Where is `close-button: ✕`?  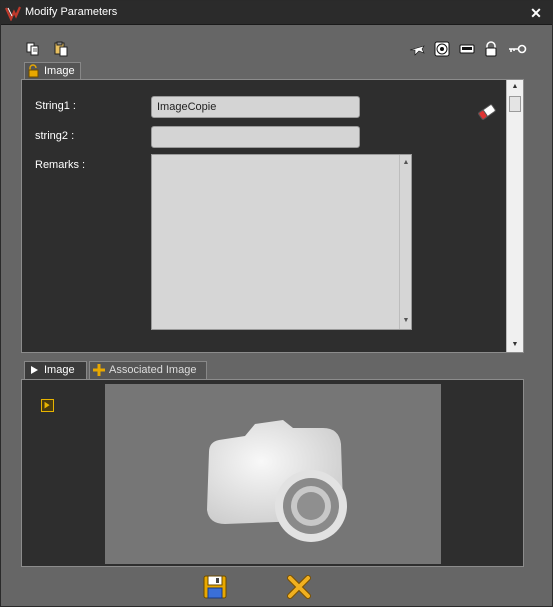 close-button: ✕ is located at coordinates (536, 13).